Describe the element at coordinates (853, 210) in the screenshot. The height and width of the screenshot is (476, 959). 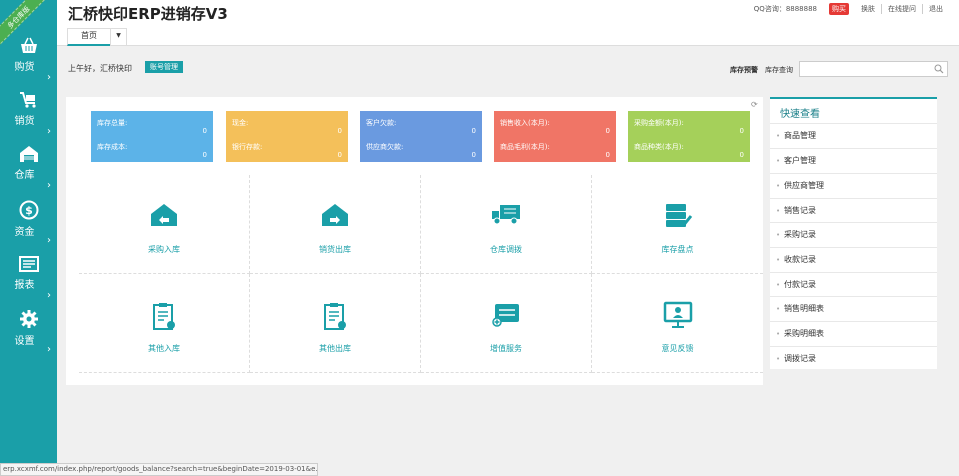
I see `quick-link-sales-records: 销售记录` at that location.